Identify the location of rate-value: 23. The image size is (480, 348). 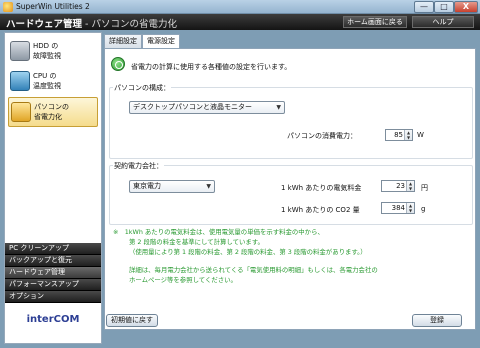
(400, 186).